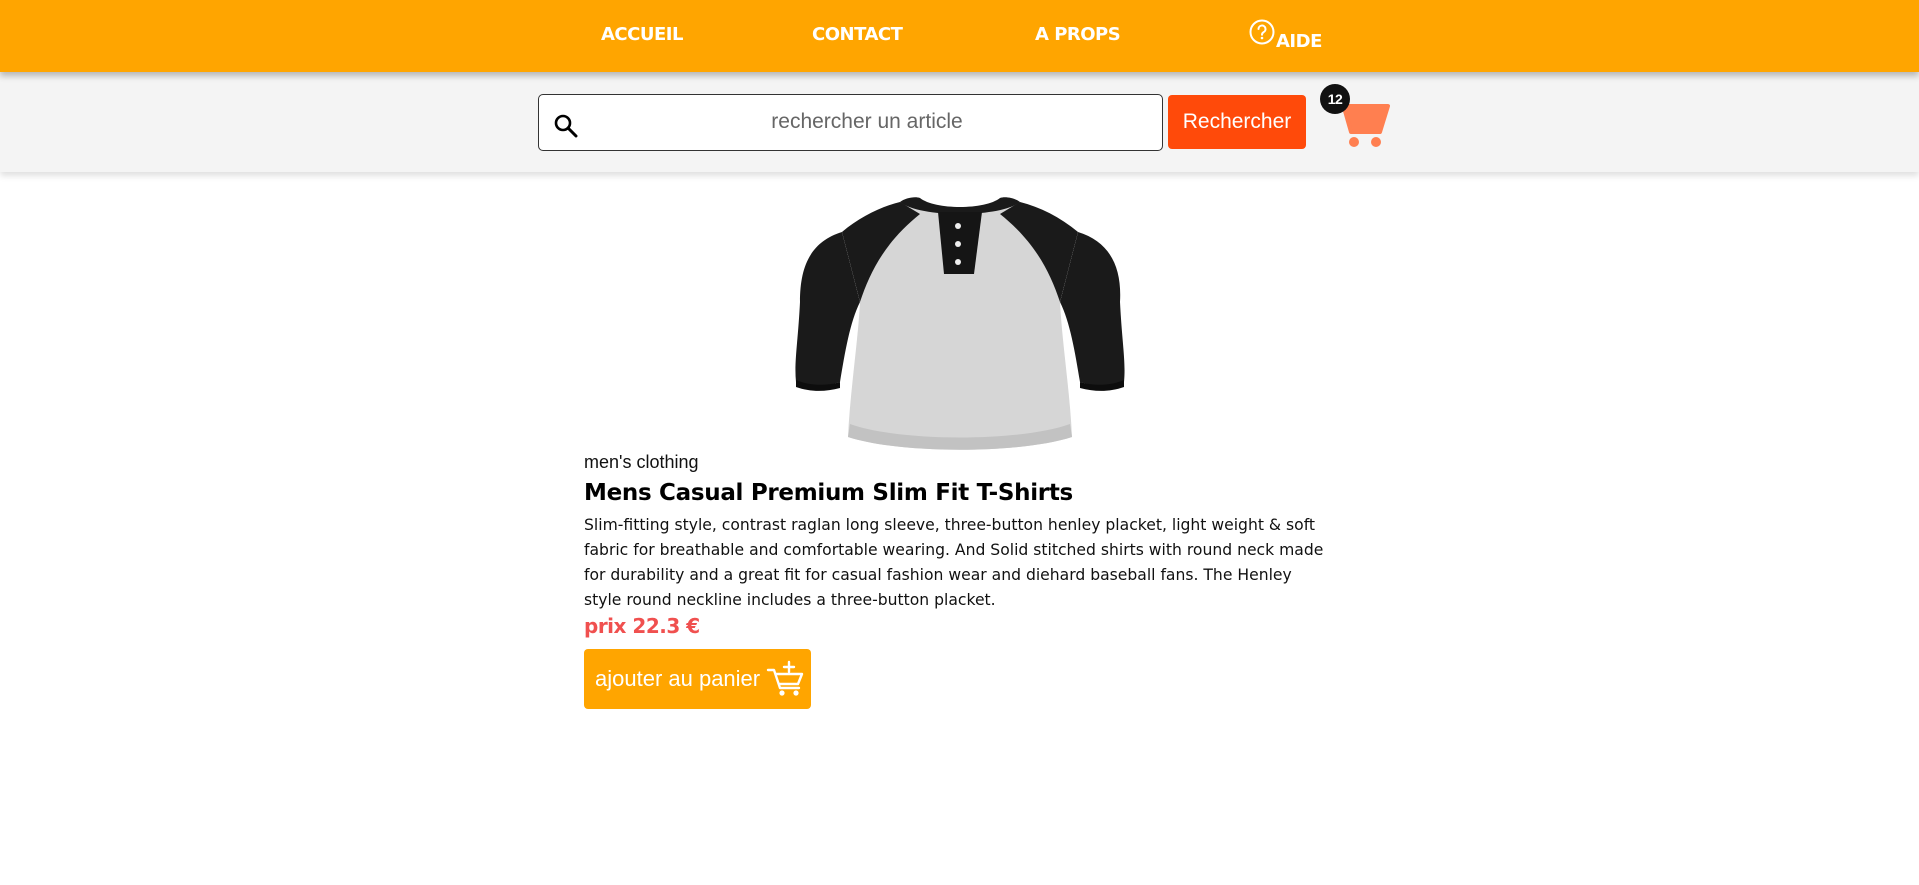 This screenshot has width=1919, height=885. Describe the element at coordinates (1237, 122) in the screenshot. I see `search-button: Rechercher` at that location.